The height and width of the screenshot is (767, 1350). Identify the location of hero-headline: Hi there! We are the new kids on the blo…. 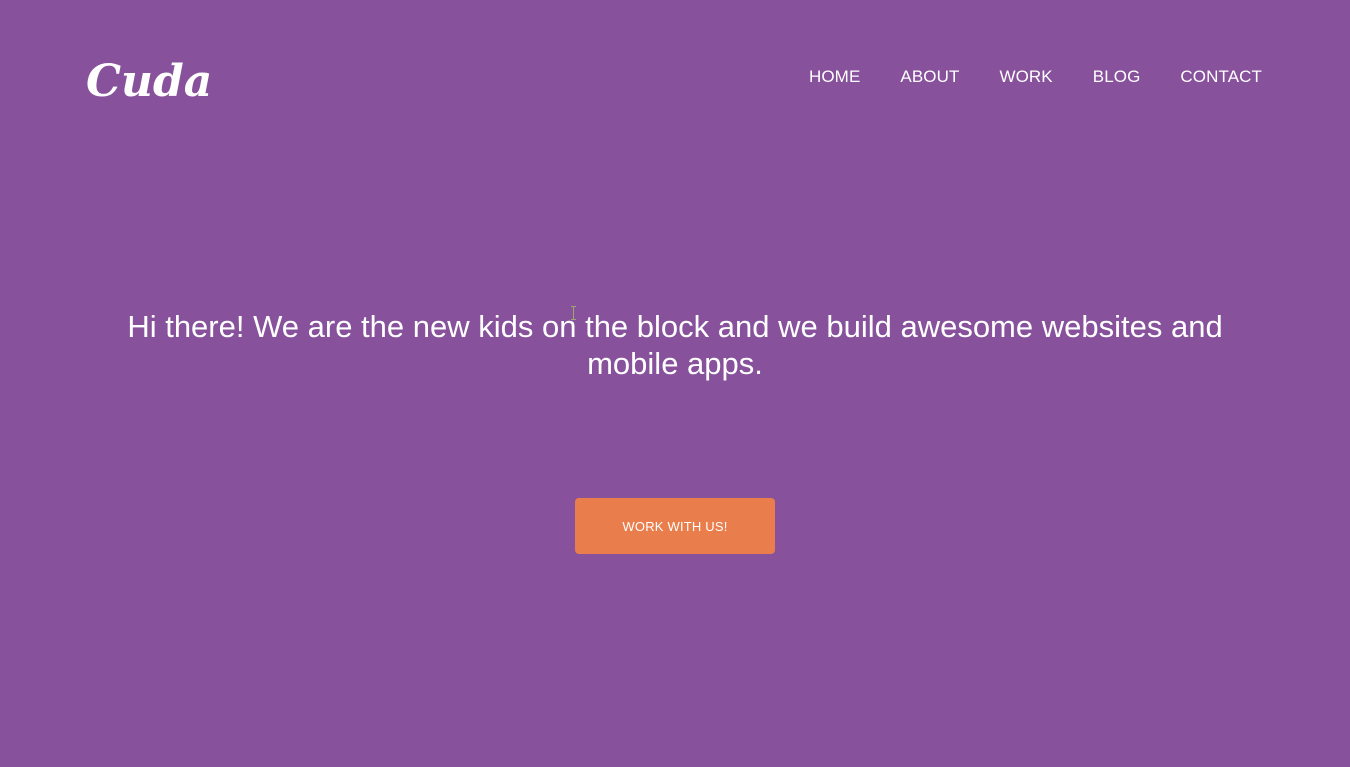
(675, 345).